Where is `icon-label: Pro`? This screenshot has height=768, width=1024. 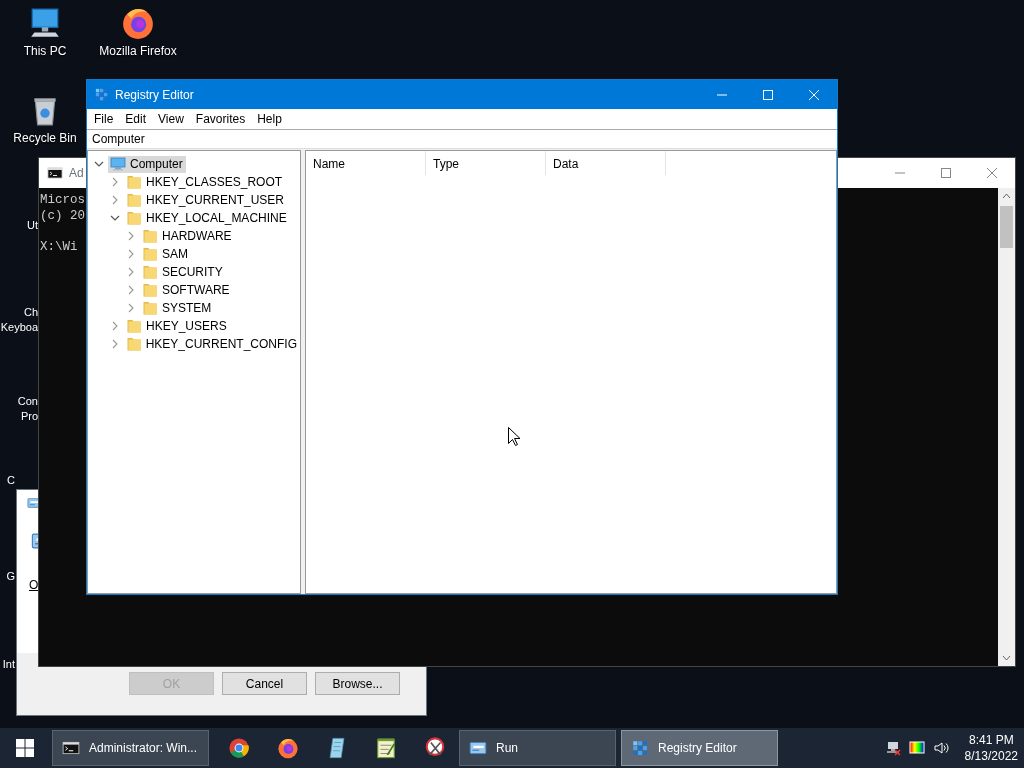 icon-label: Pro is located at coordinates (29, 416).